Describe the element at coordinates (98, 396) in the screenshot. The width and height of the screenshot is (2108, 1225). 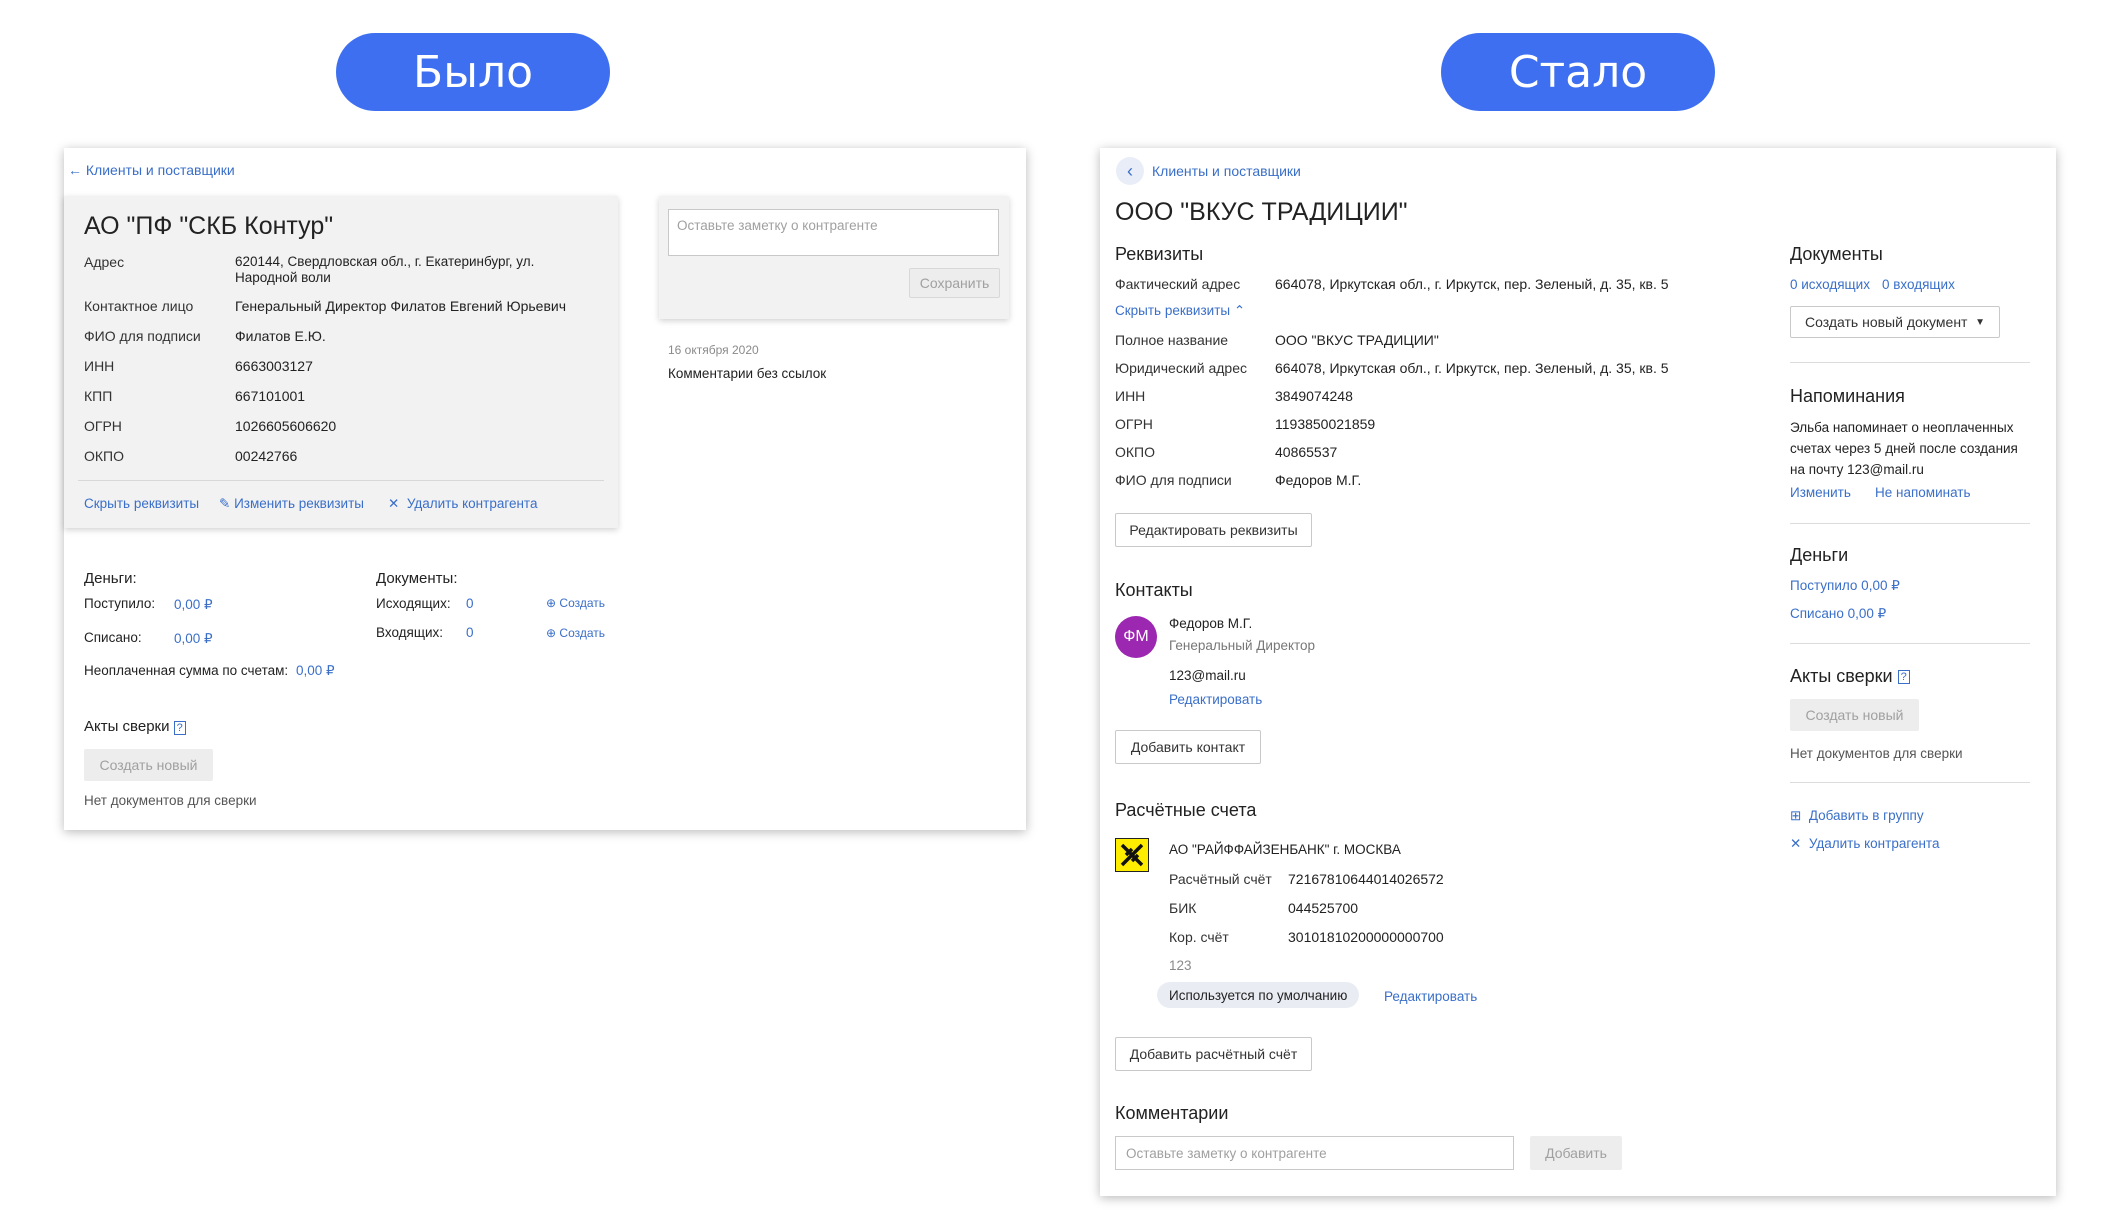
I see `field-label: КПП` at that location.